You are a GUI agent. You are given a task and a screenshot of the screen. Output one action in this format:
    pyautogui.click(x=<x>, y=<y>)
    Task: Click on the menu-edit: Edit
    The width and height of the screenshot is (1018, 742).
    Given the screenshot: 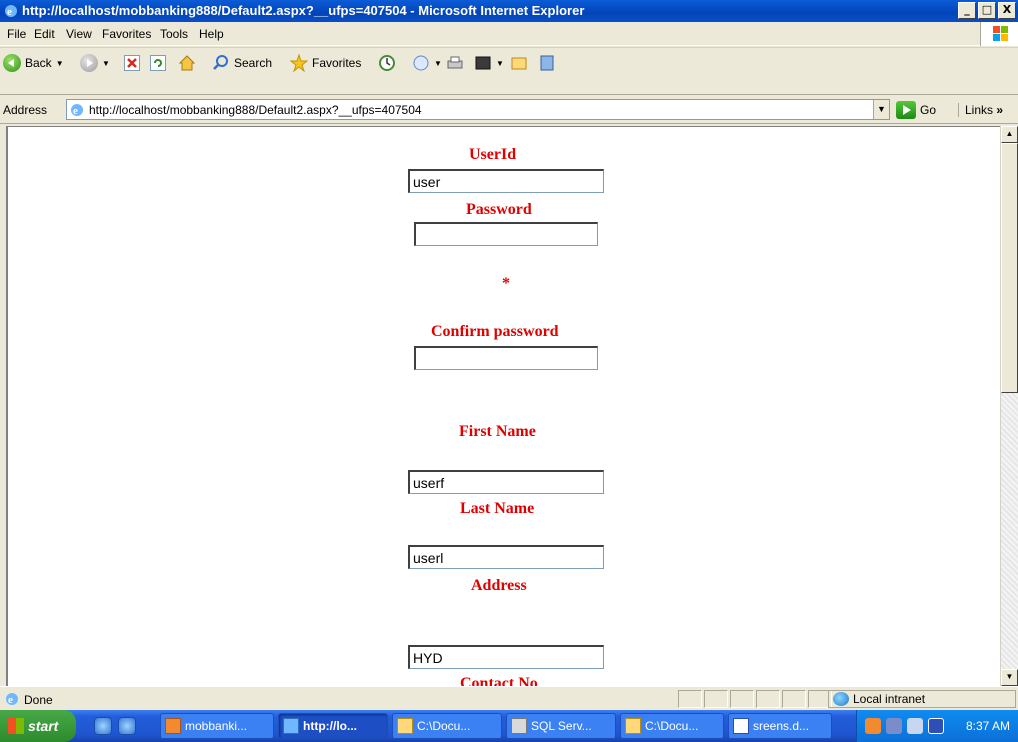 What is the action you would take?
    pyautogui.click(x=44, y=34)
    